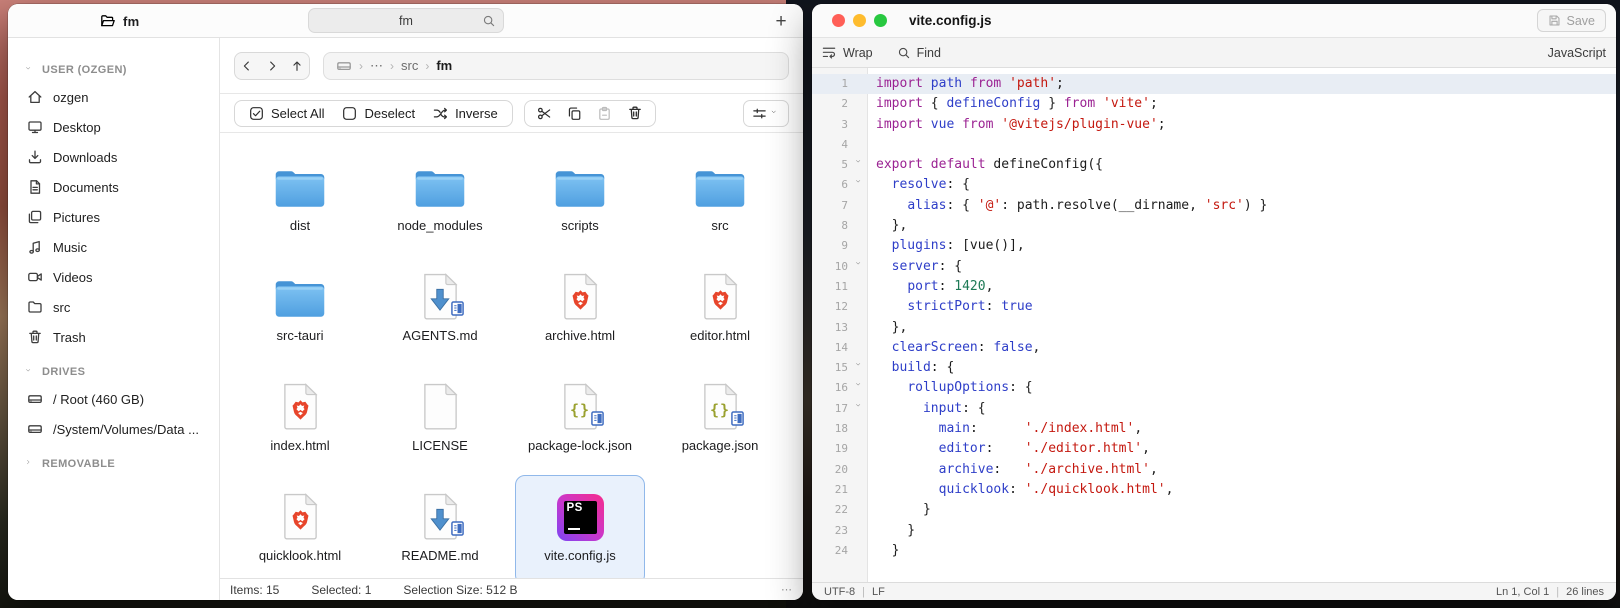 The height and width of the screenshot is (608, 1620). What do you see at coordinates (113, 97) in the screenshot?
I see `sidebar-item-ozgen: ozgen` at bounding box center [113, 97].